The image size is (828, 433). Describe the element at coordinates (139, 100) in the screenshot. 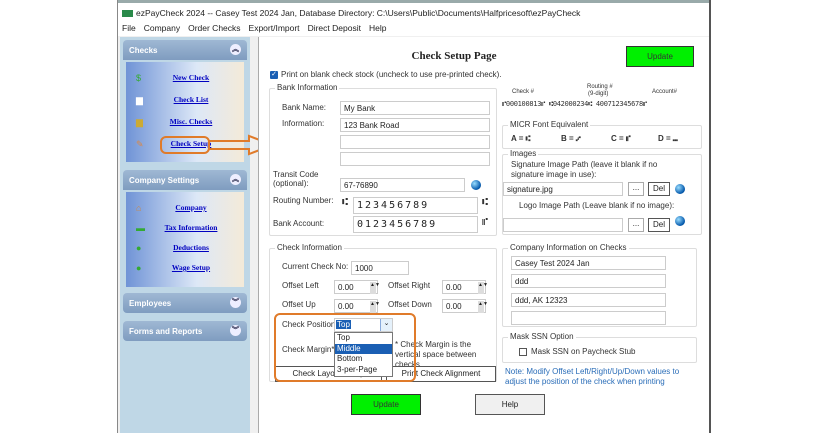

I see `document-icon: ▆` at that location.